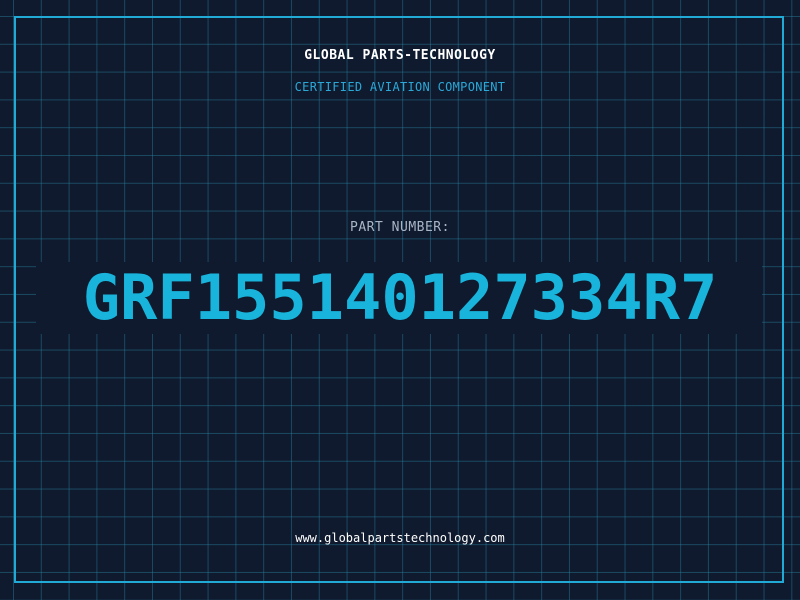 Image resolution: width=800 pixels, height=600 pixels. Describe the element at coordinates (400, 227) in the screenshot. I see `part-number-label: PART NUMBER:` at that location.